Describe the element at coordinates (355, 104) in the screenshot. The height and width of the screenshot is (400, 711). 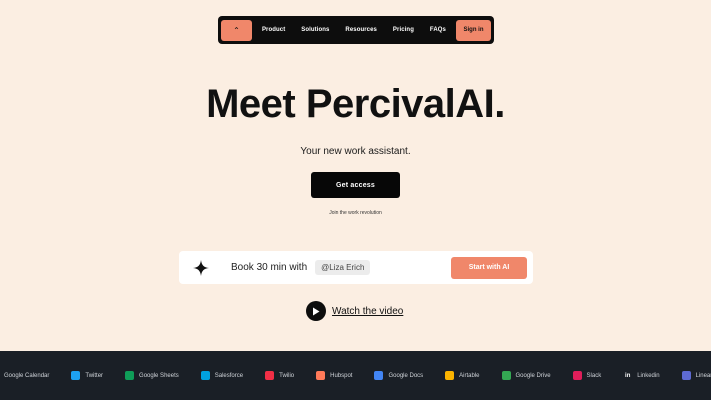
I see `hero-title: Meet PercivalAI.` at that location.